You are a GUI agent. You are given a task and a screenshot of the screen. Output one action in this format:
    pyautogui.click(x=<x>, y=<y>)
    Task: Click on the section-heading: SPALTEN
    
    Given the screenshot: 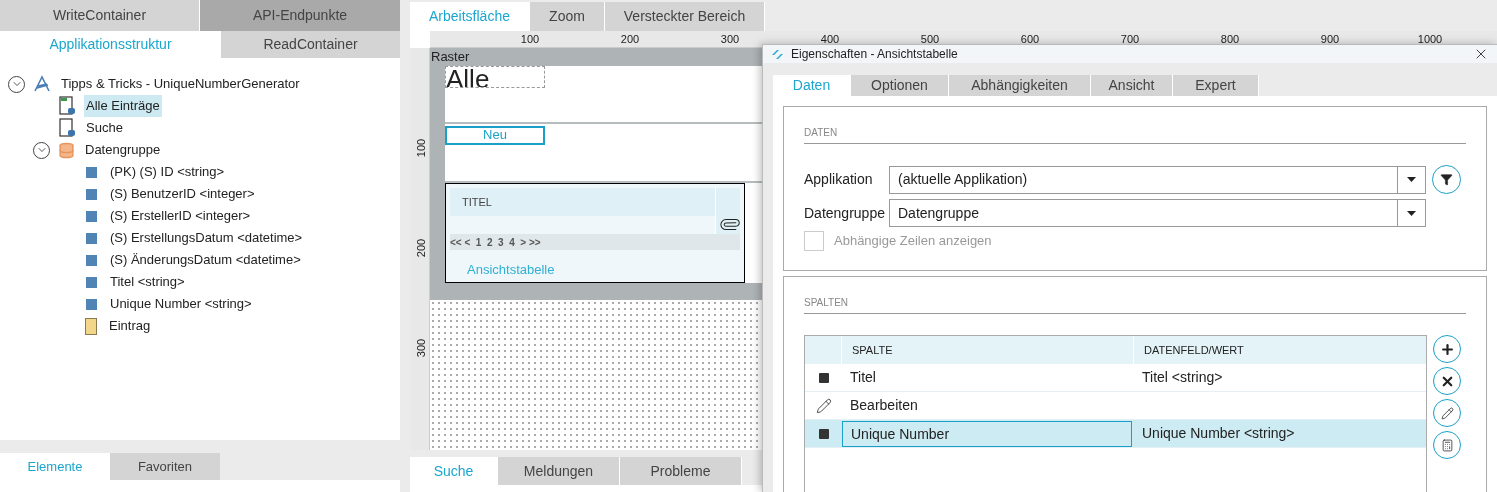 What is the action you would take?
    pyautogui.click(x=1135, y=304)
    